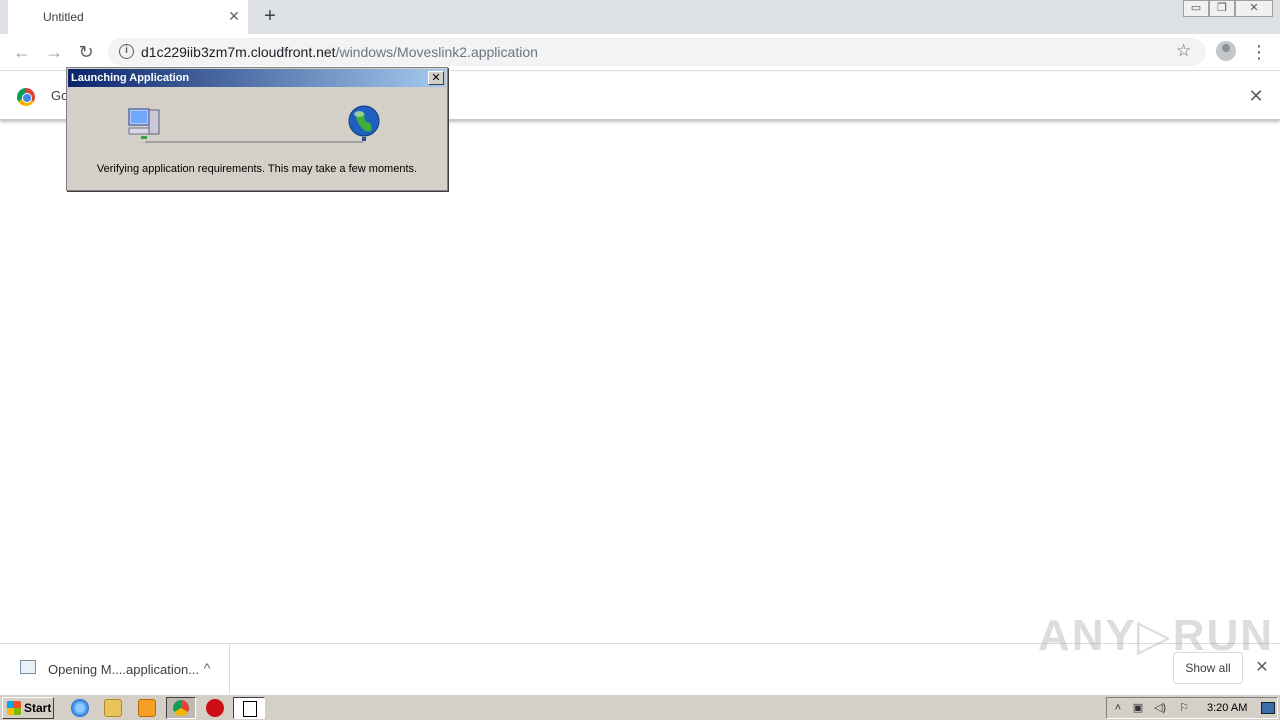 Image resolution: width=1280 pixels, height=720 pixels. I want to click on download-shelf-close-icon: ✕, so click(1262, 668).